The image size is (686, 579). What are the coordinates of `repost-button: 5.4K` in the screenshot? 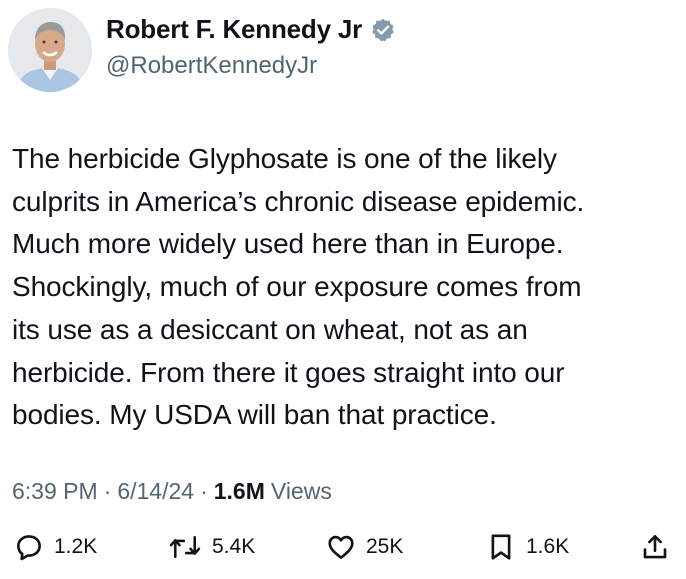 It's located at (211, 547).